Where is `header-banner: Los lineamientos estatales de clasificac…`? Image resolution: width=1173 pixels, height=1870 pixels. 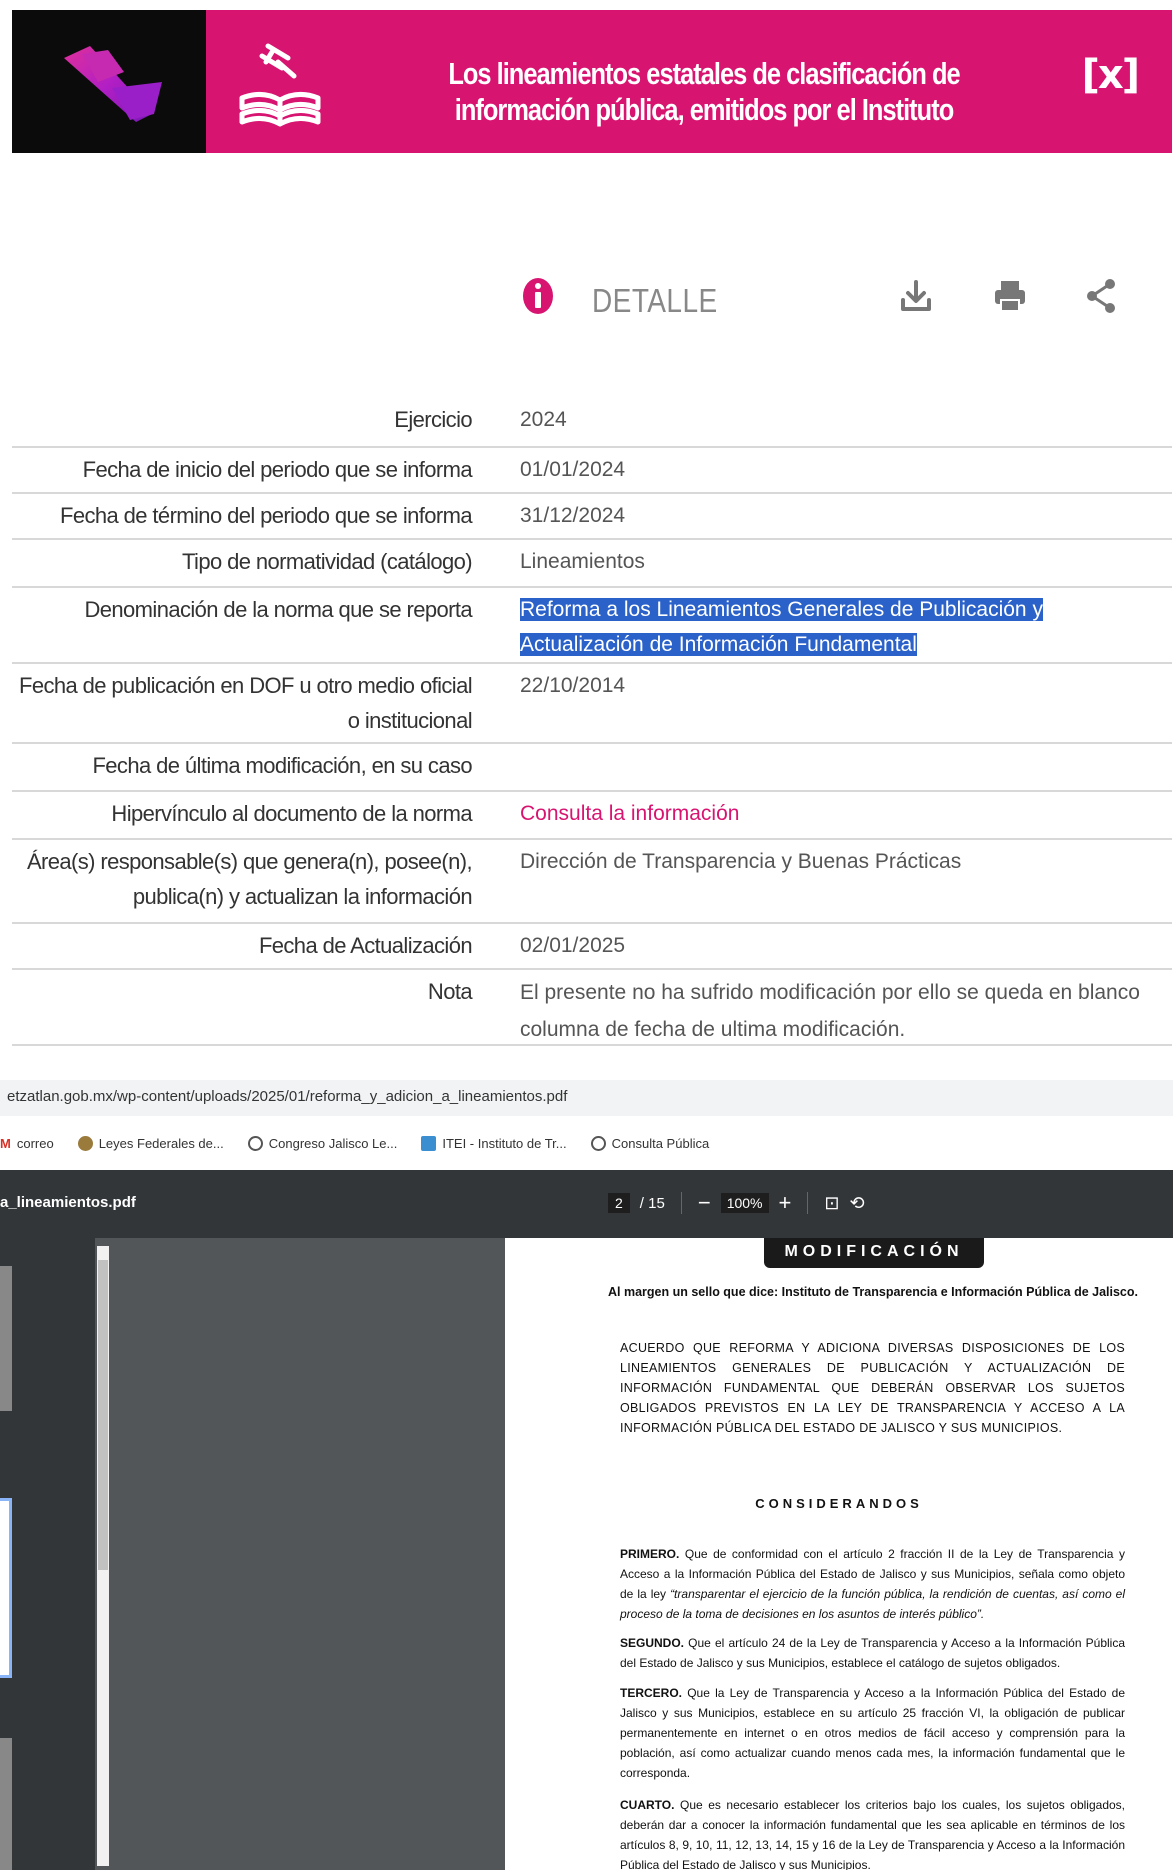
header-banner: Los lineamientos estatales de clasificac… is located at coordinates (592, 81).